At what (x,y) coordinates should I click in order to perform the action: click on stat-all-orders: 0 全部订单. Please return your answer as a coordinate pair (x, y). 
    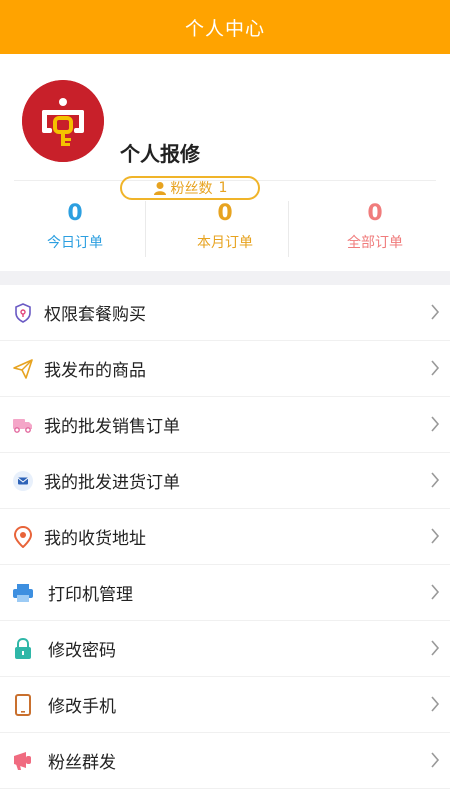
    Looking at the image, I should click on (375, 226).